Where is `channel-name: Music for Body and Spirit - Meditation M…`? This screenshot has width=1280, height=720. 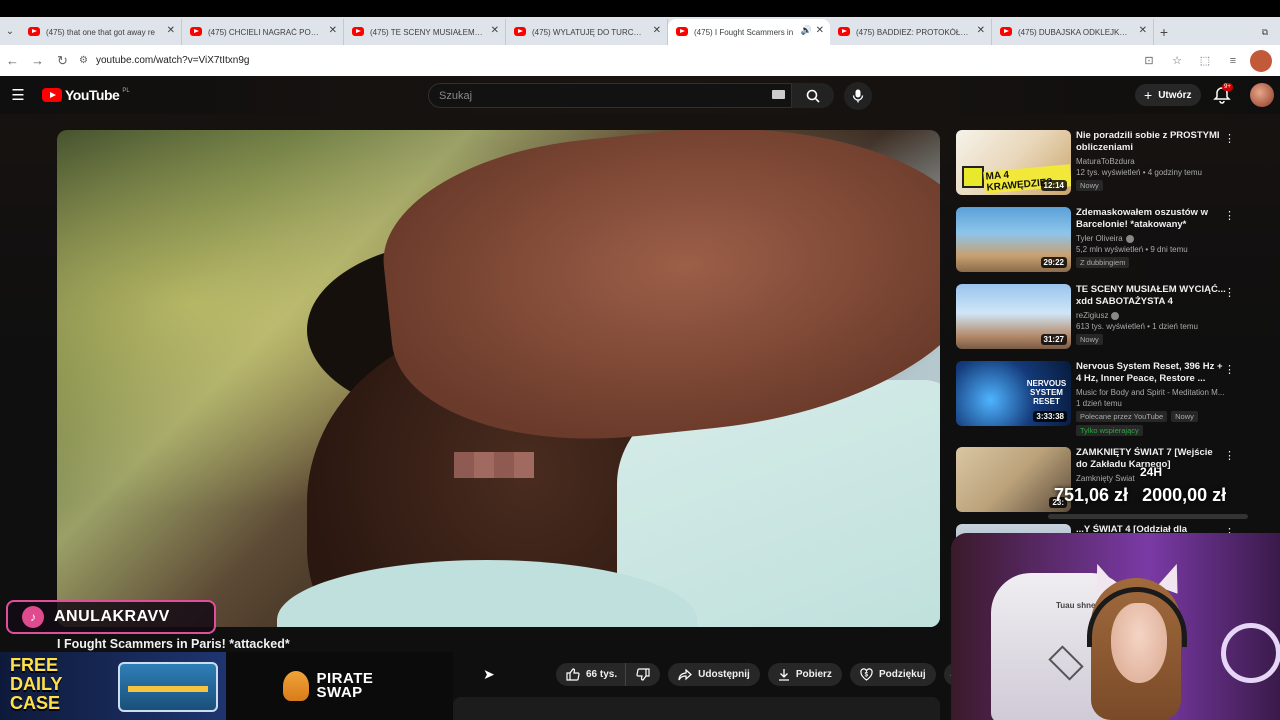
channel-name: Music for Body and Spirit - Meditation M… is located at coordinates (1151, 392).